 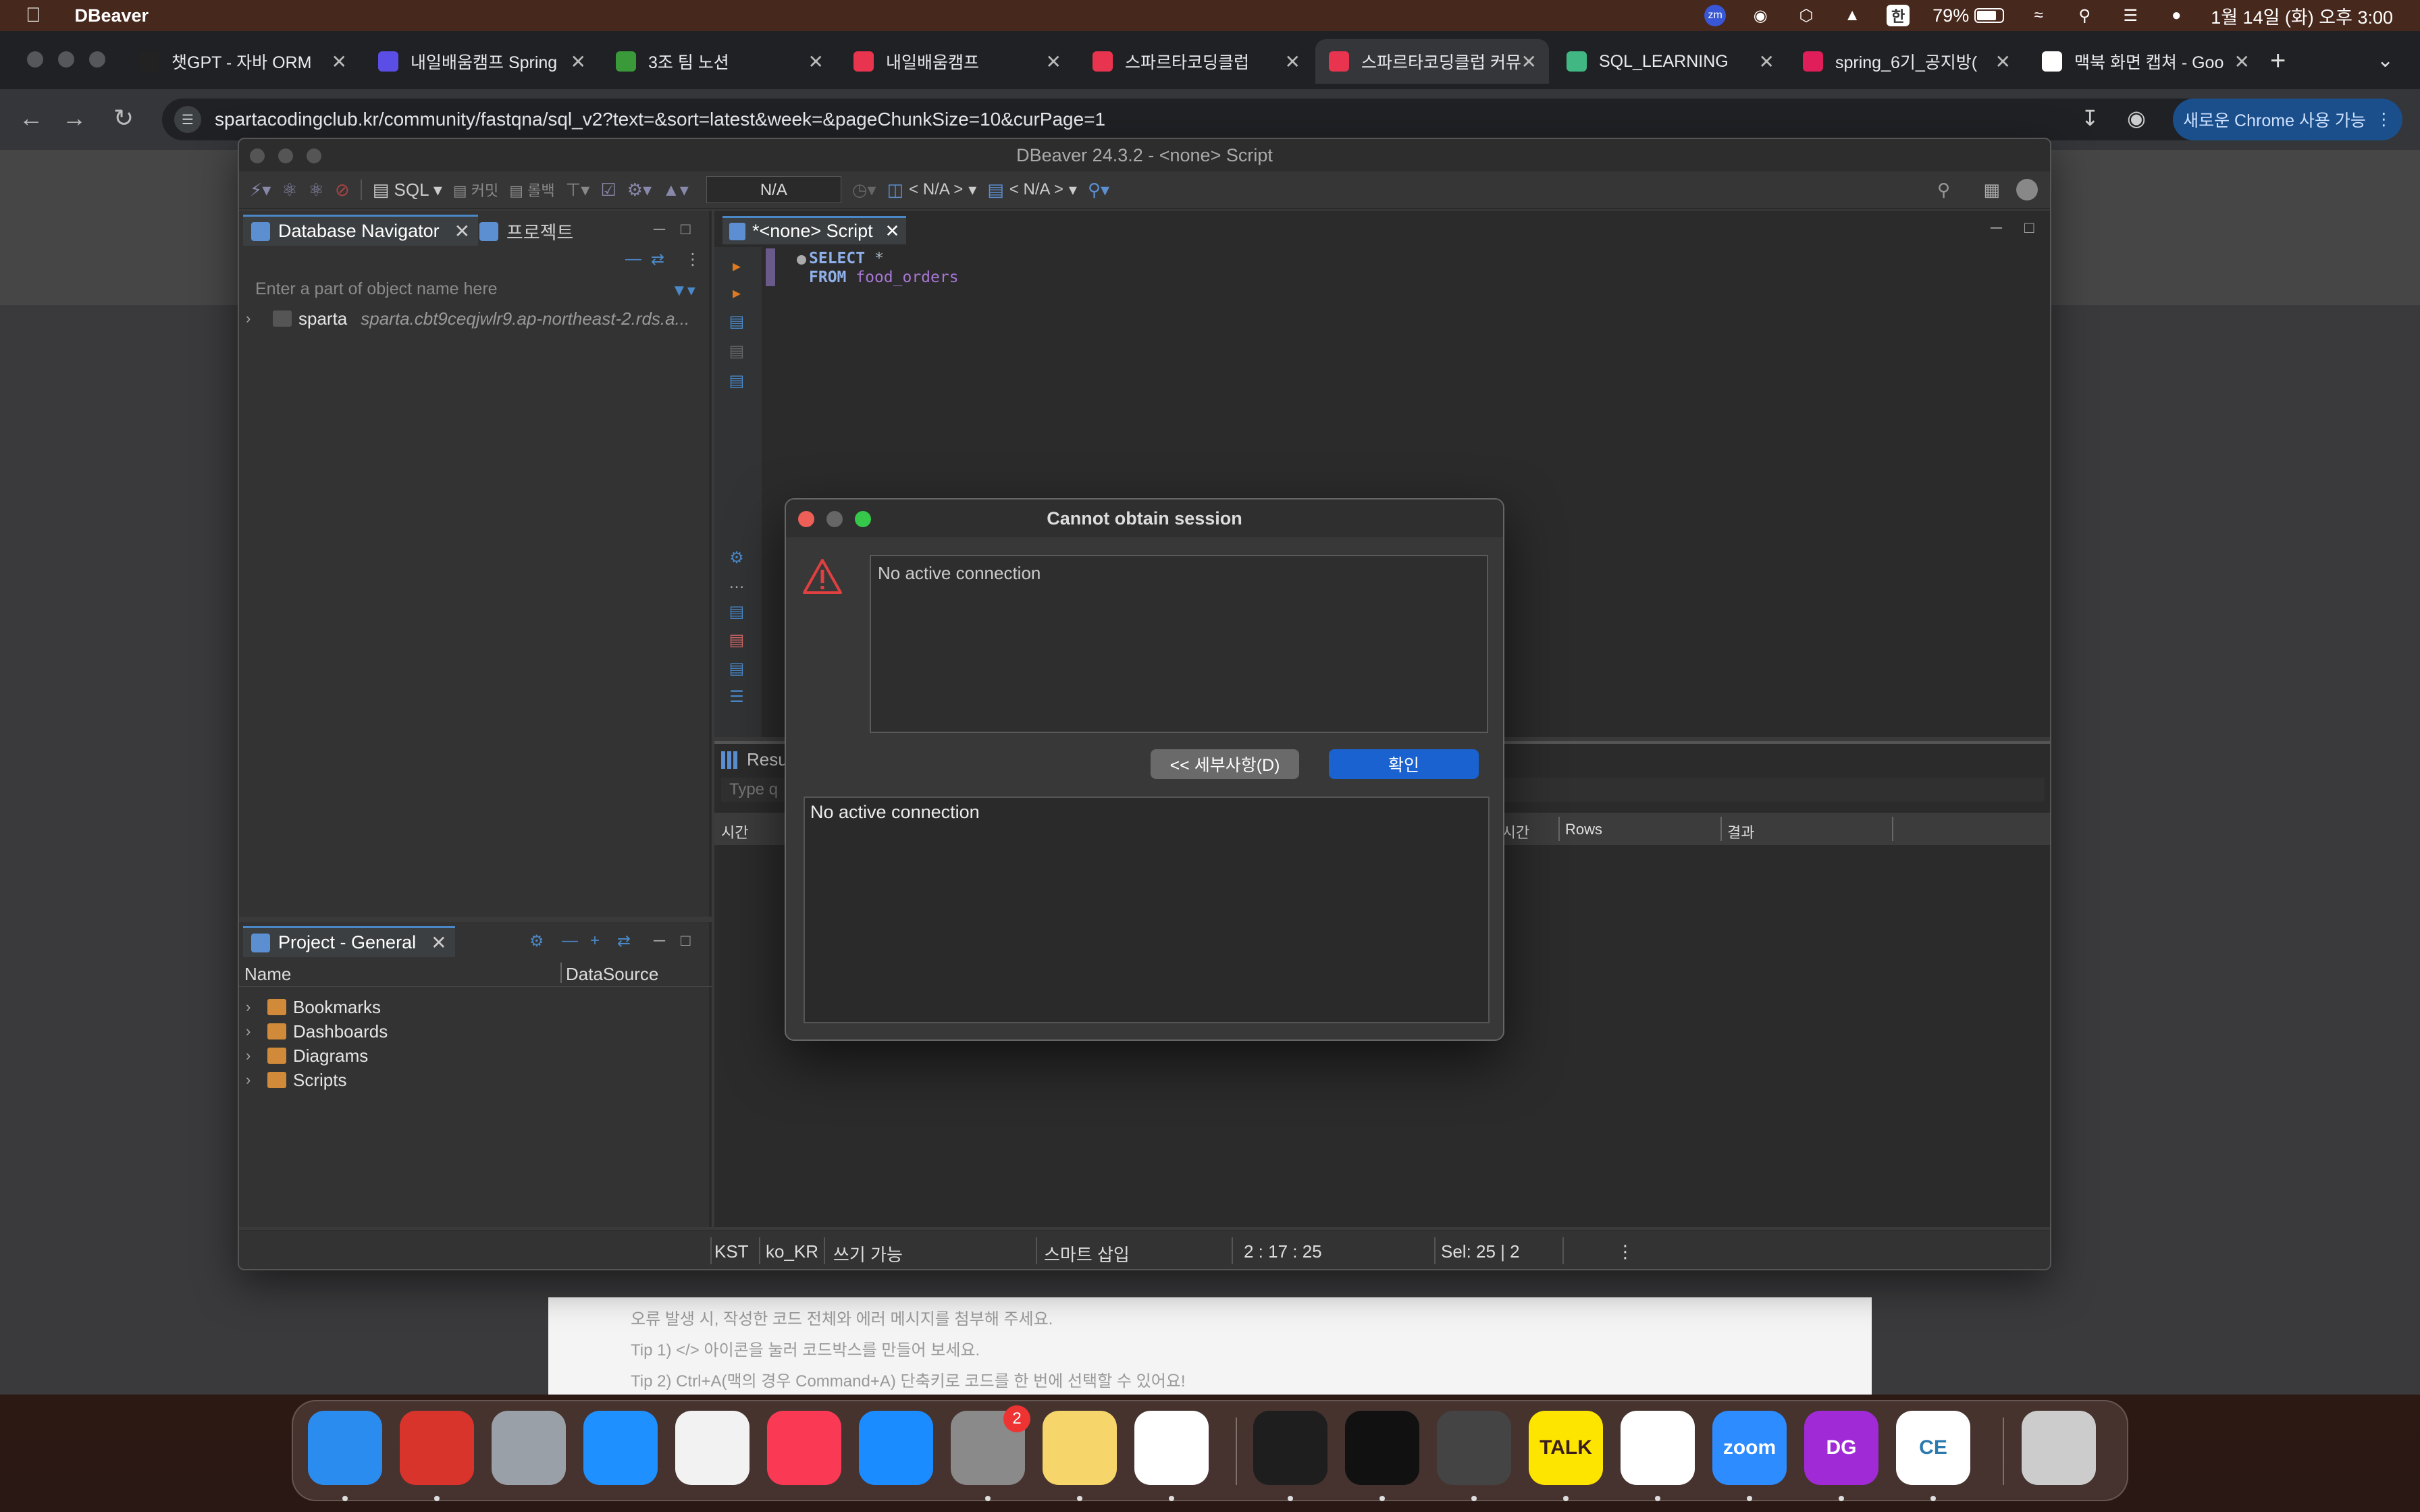 What do you see at coordinates (639, 190) in the screenshot?
I see `tools-icon: ⚙▾` at bounding box center [639, 190].